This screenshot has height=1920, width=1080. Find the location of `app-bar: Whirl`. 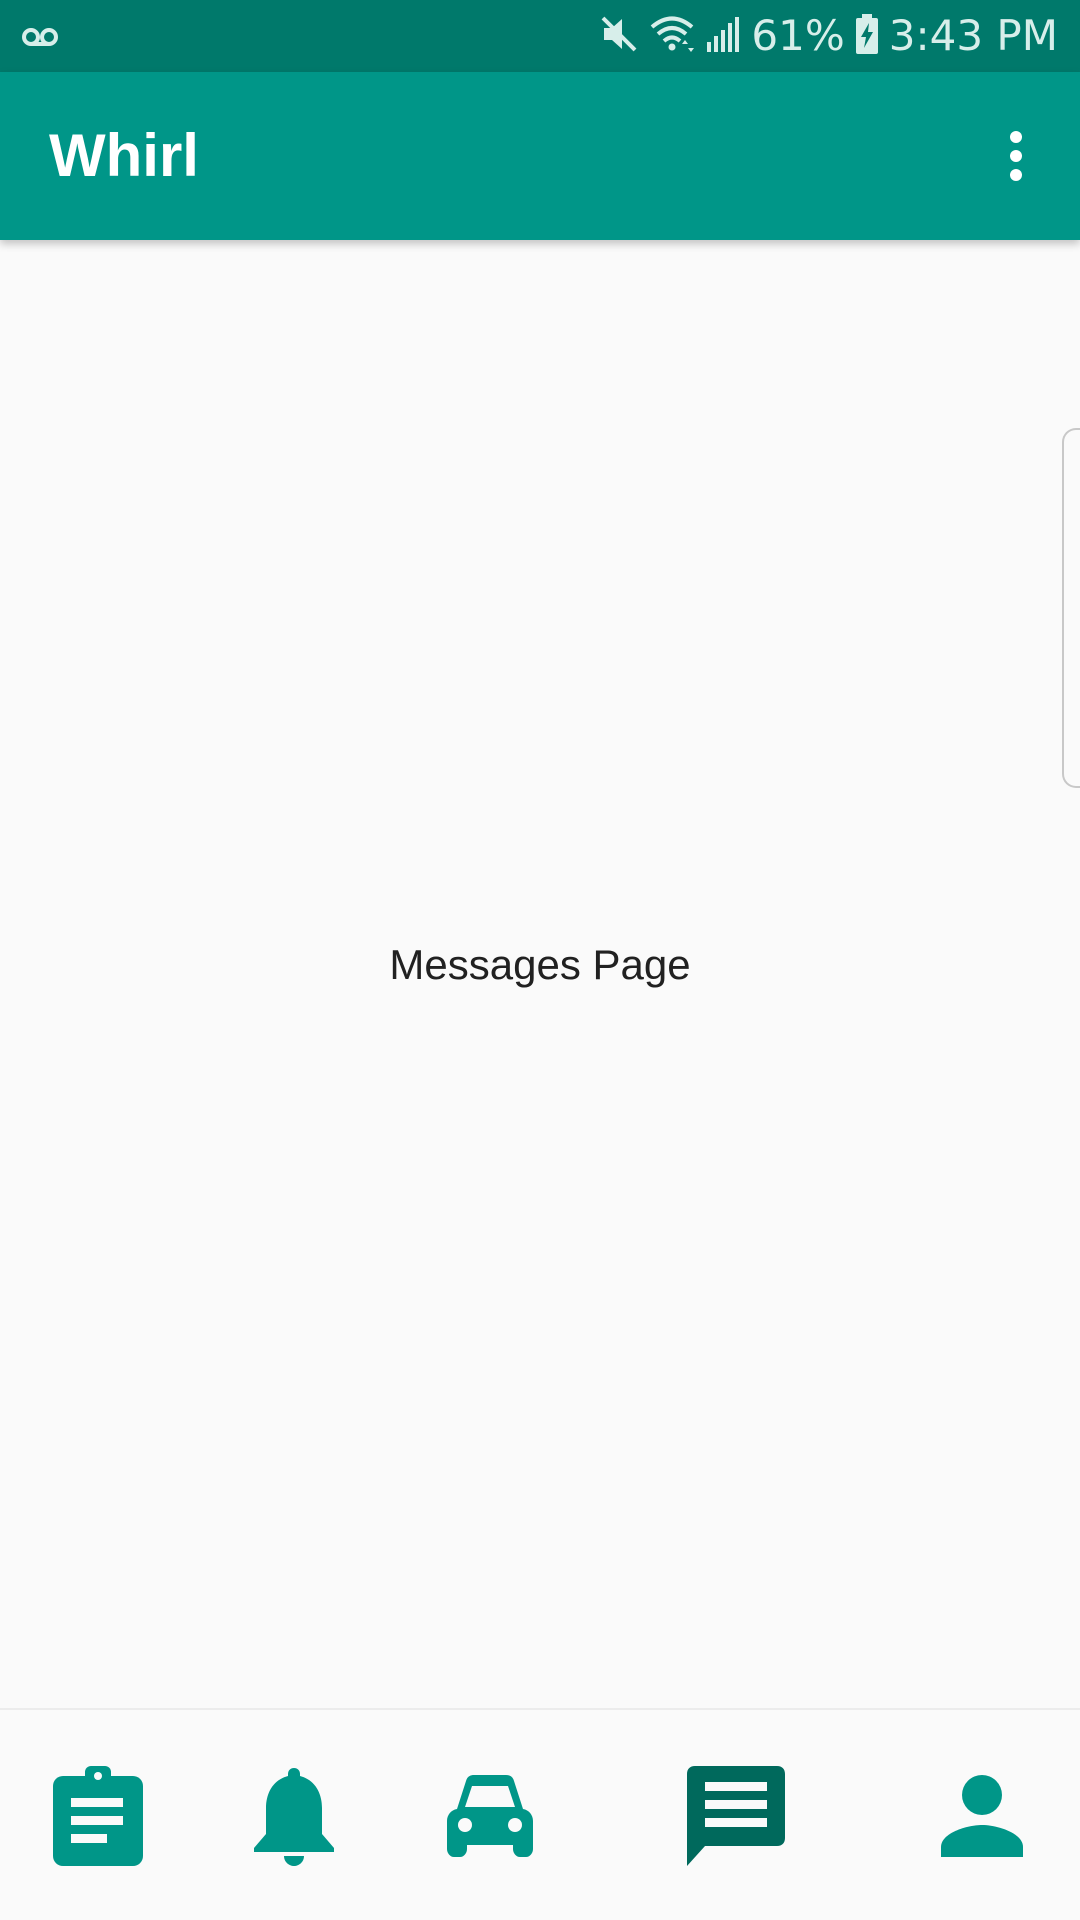

app-bar: Whirl is located at coordinates (540, 156).